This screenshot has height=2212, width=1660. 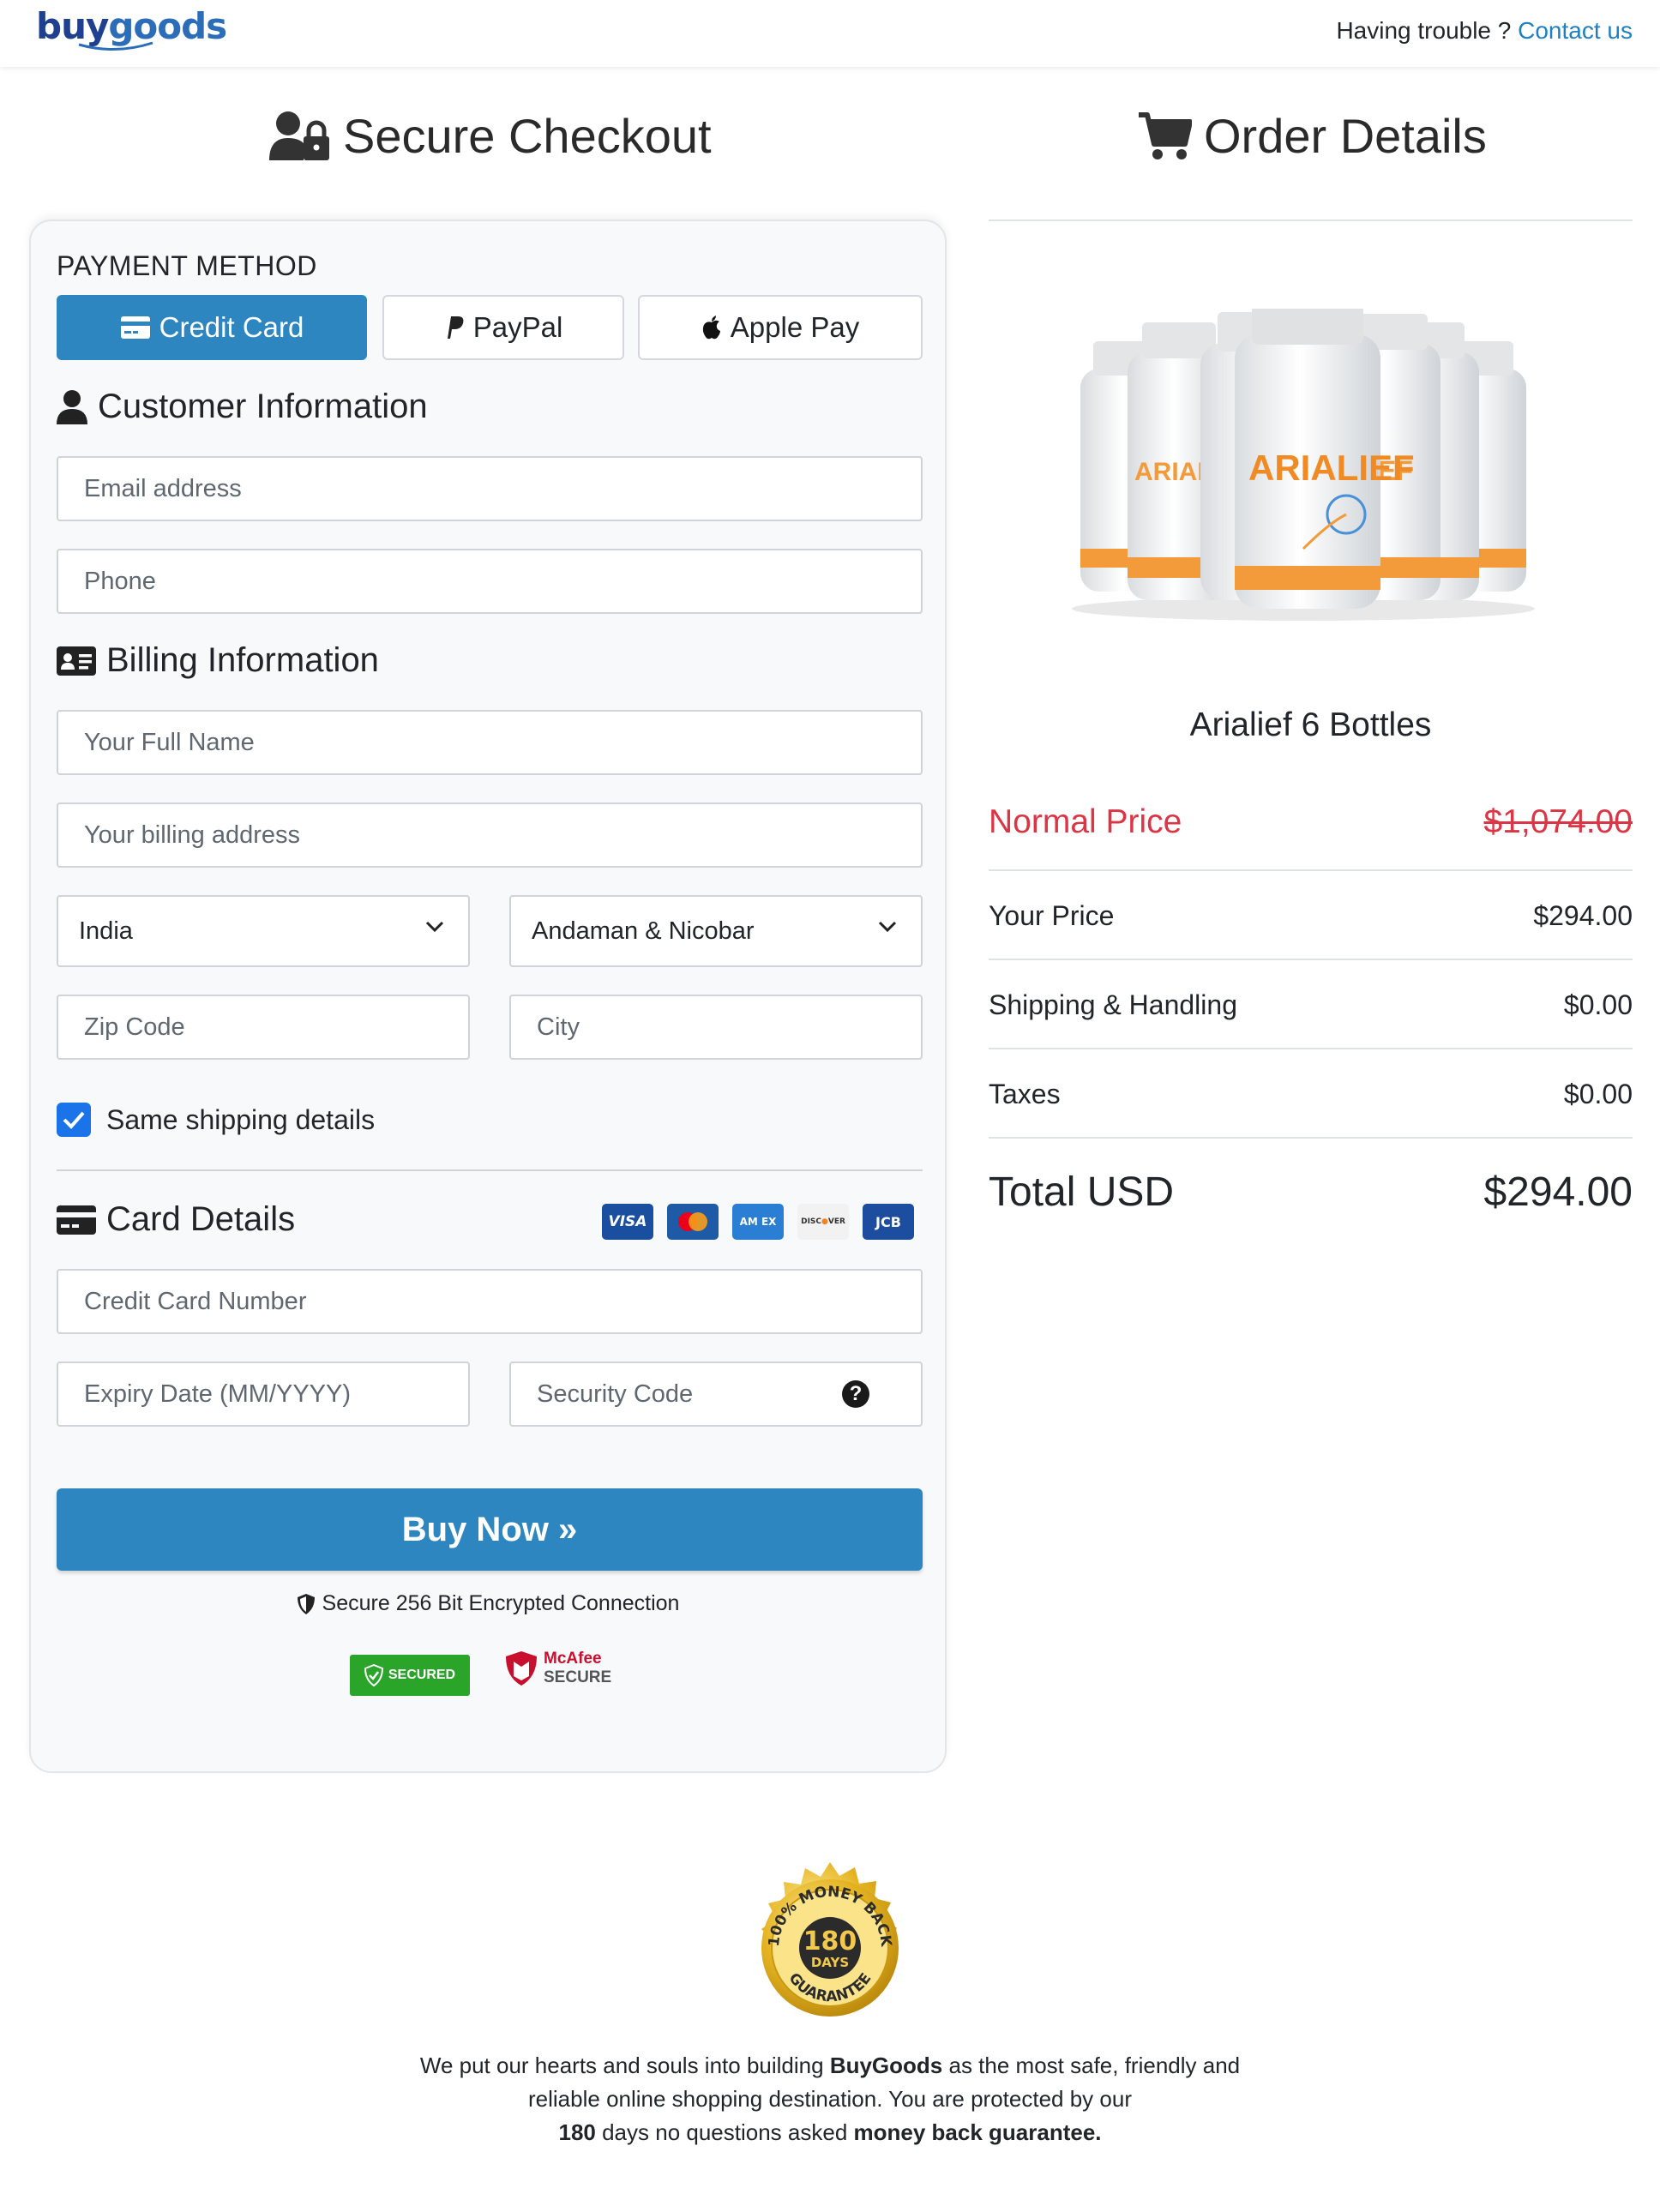 What do you see at coordinates (1331, 468) in the screenshot?
I see `product-label-text: ARIALIEF` at bounding box center [1331, 468].